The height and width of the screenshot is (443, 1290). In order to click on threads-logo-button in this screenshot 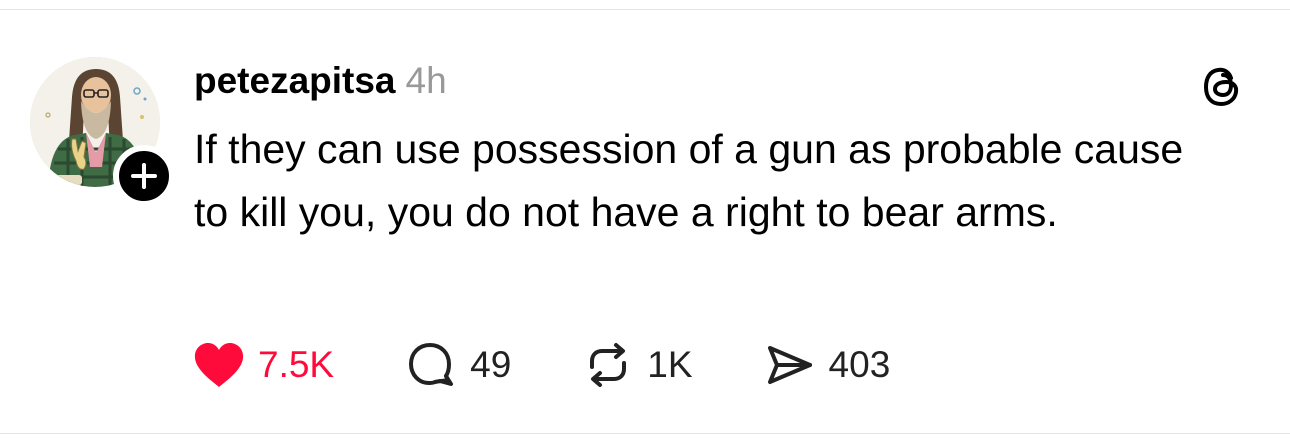, I will do `click(1222, 86)`.